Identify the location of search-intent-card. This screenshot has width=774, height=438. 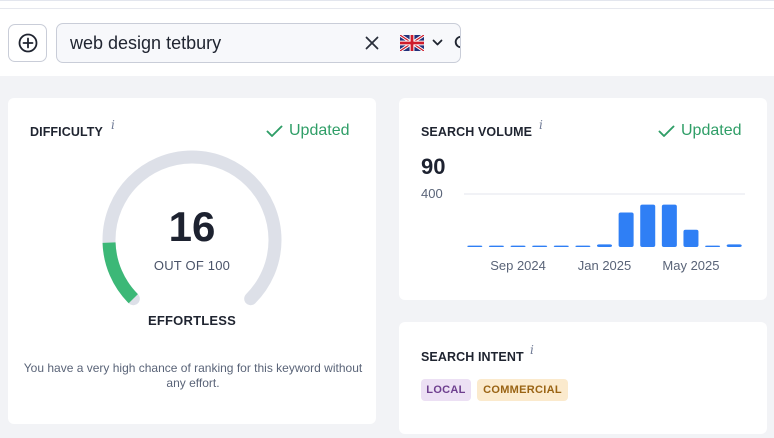
(583, 378).